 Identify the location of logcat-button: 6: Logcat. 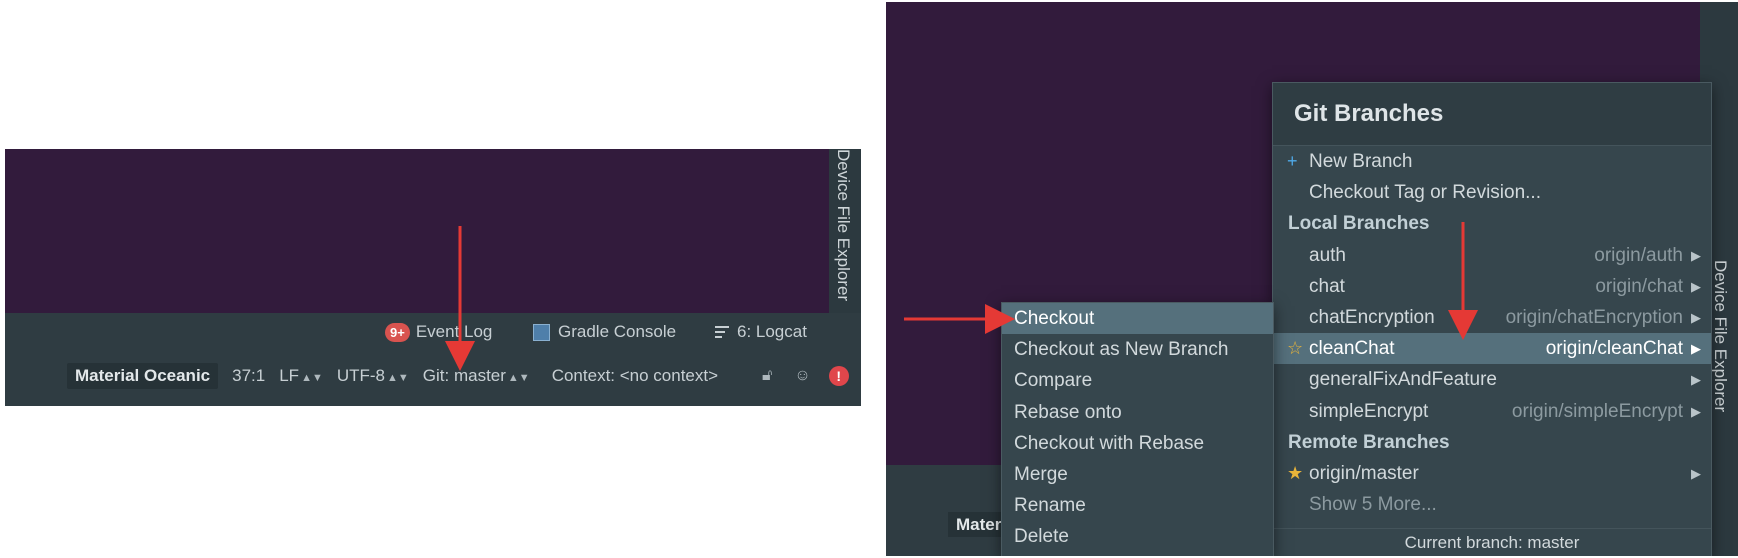
(761, 332).